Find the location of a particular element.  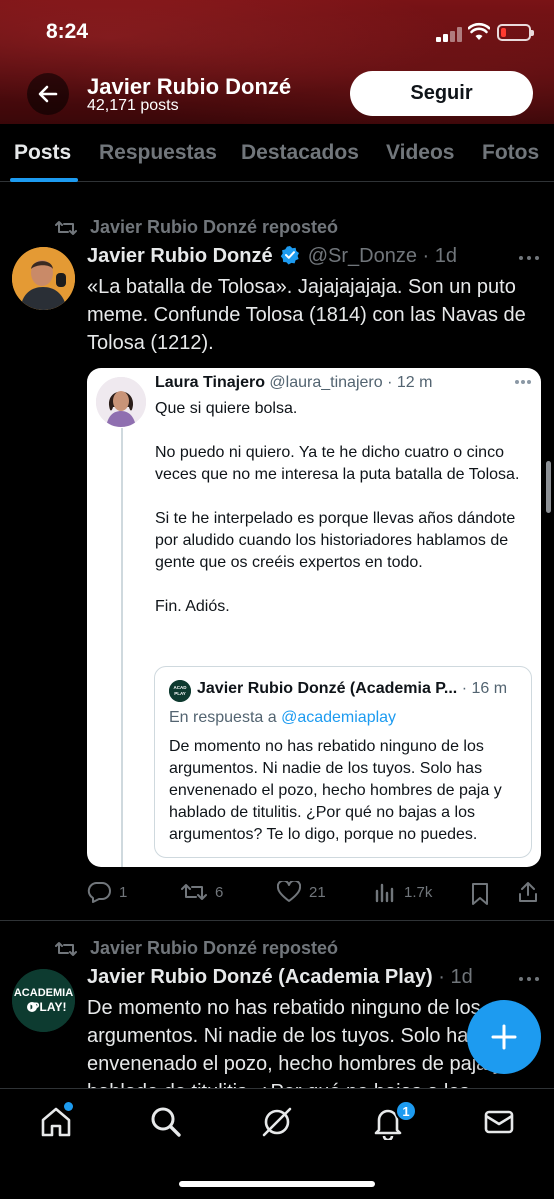

academia-play-logo: ACAD PLAY is located at coordinates (180, 691).